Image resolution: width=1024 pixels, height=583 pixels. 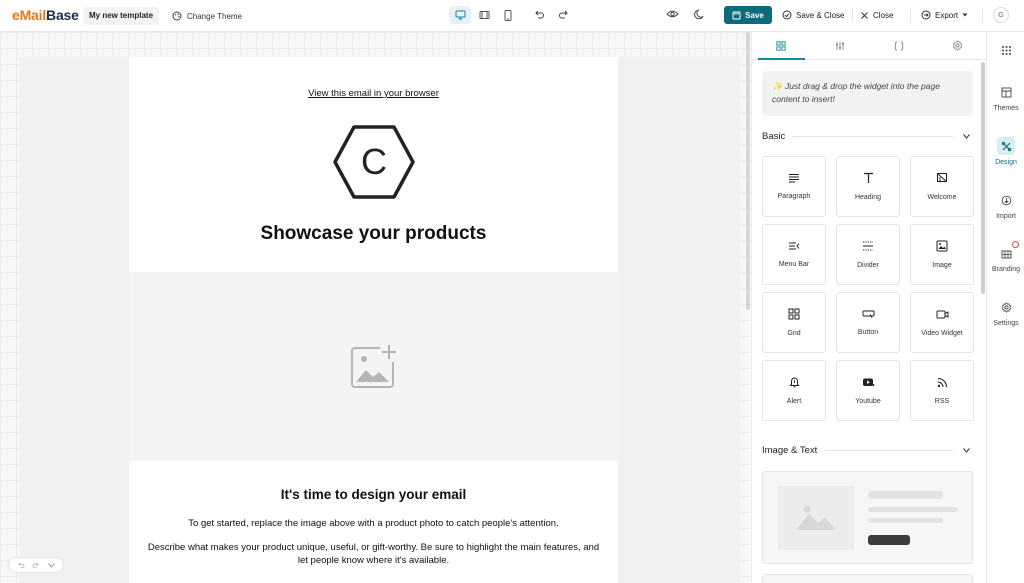 What do you see at coordinates (840, 45) in the screenshot?
I see `tab-layout` at bounding box center [840, 45].